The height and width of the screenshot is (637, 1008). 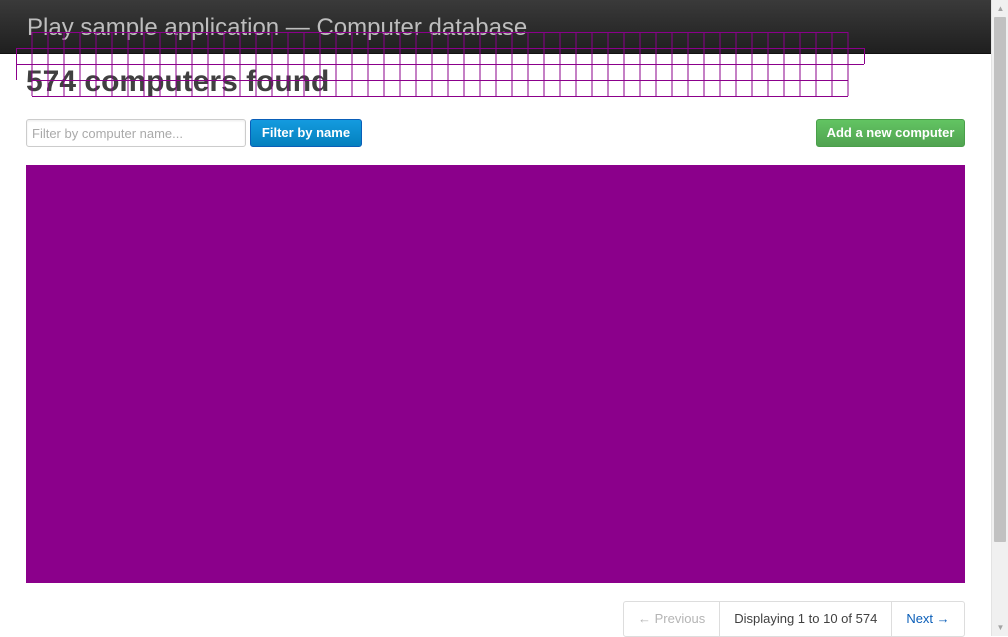 I want to click on page-title: 574 computers found, so click(x=178, y=81).